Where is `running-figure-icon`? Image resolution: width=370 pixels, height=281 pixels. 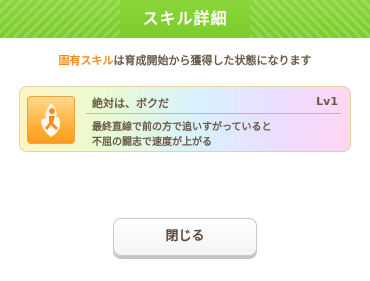
running-figure-icon is located at coordinates (51, 120).